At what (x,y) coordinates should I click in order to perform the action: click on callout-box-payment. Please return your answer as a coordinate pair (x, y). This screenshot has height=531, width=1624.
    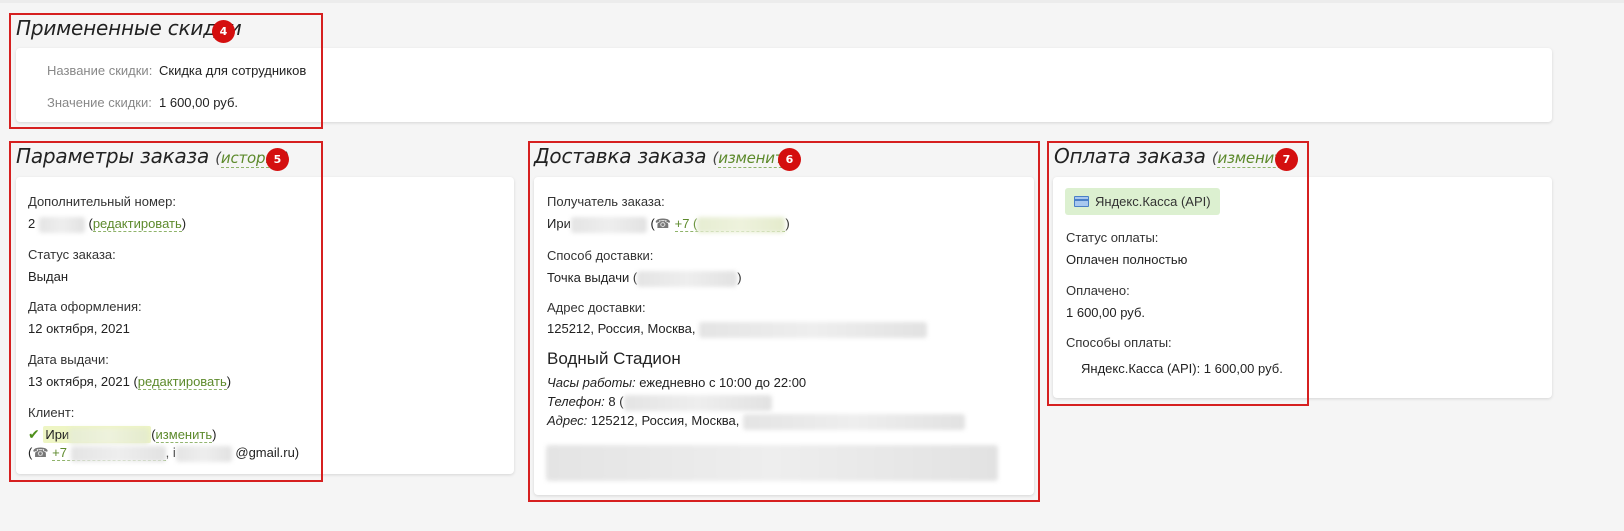
    Looking at the image, I should click on (1178, 273).